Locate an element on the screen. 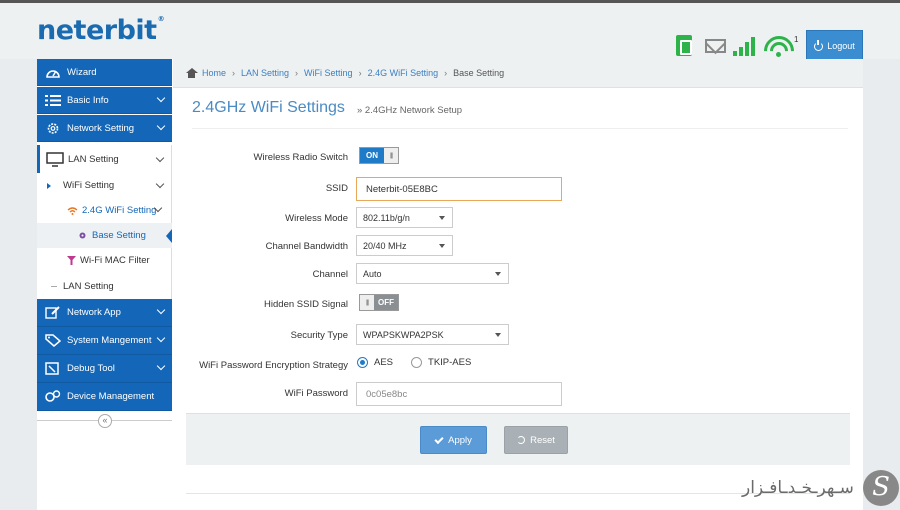 The width and height of the screenshot is (900, 510). tool-icon is located at coordinates (52, 368).